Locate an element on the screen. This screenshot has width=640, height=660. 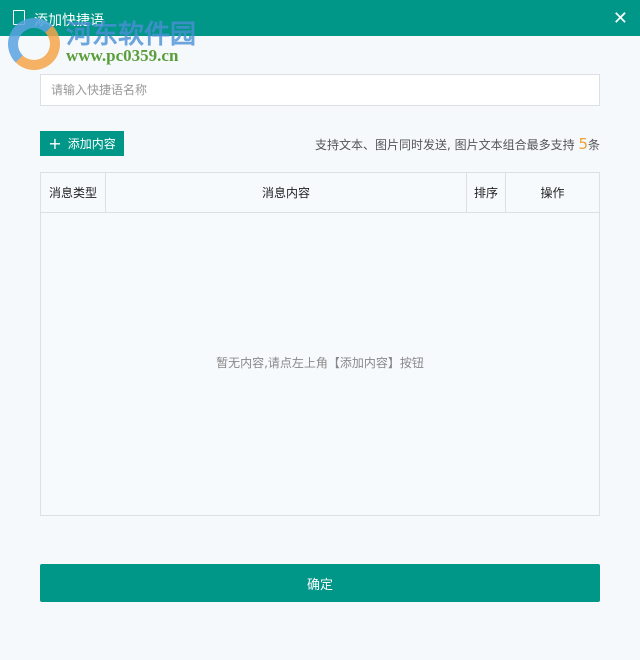
title-bar: 添加快捷语 ✕ is located at coordinates (320, 18).